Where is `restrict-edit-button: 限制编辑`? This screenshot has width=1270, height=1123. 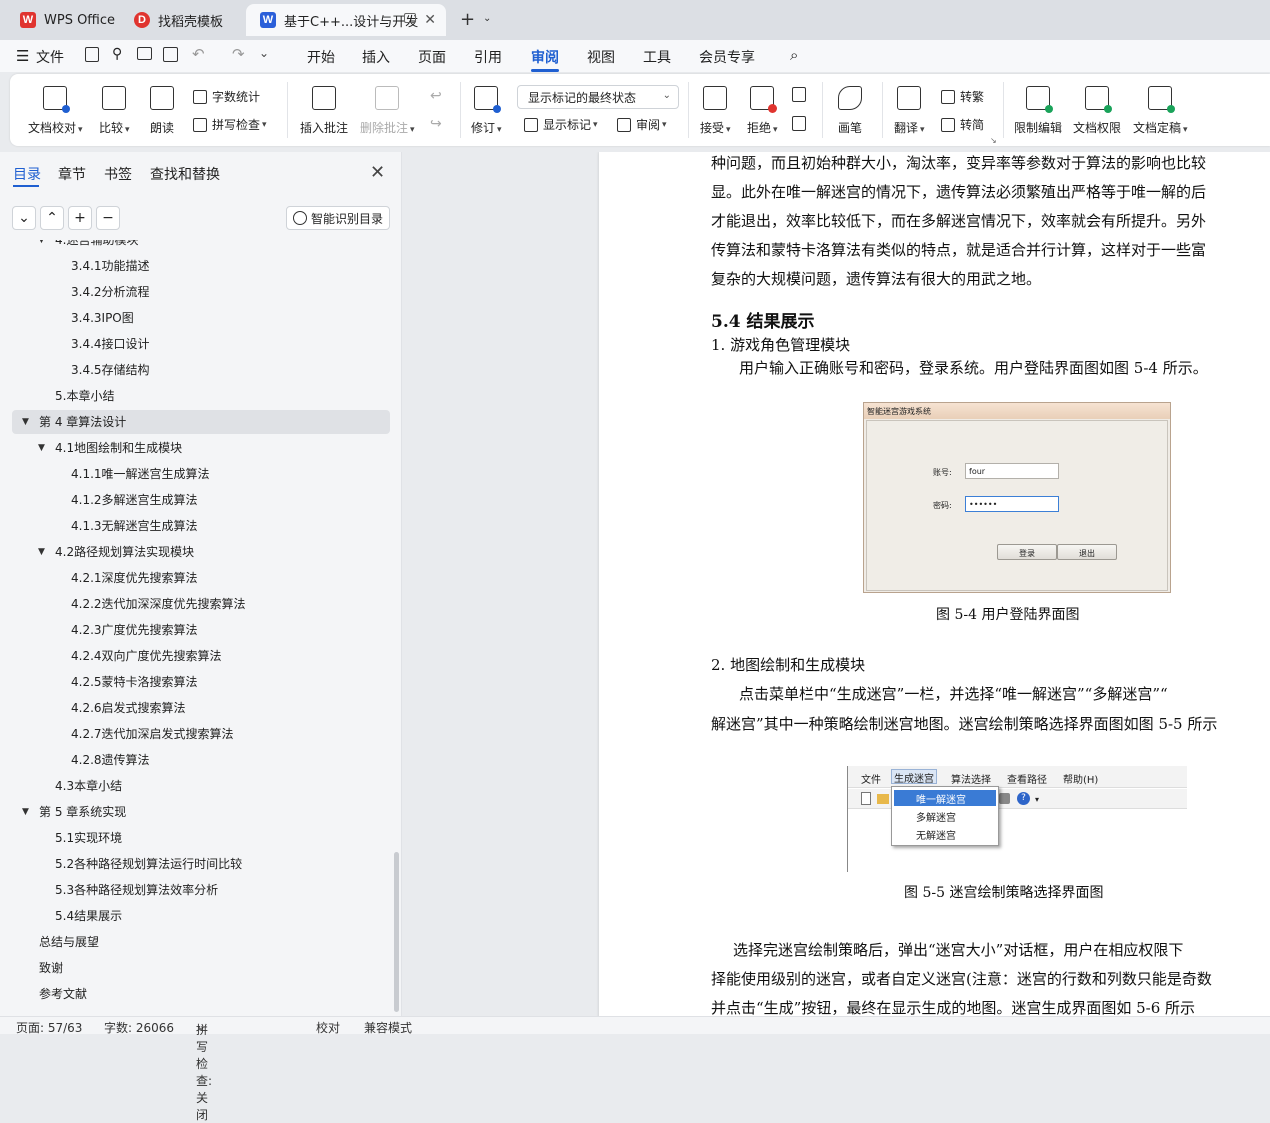 restrict-edit-button: 限制编辑 is located at coordinates (1038, 111).